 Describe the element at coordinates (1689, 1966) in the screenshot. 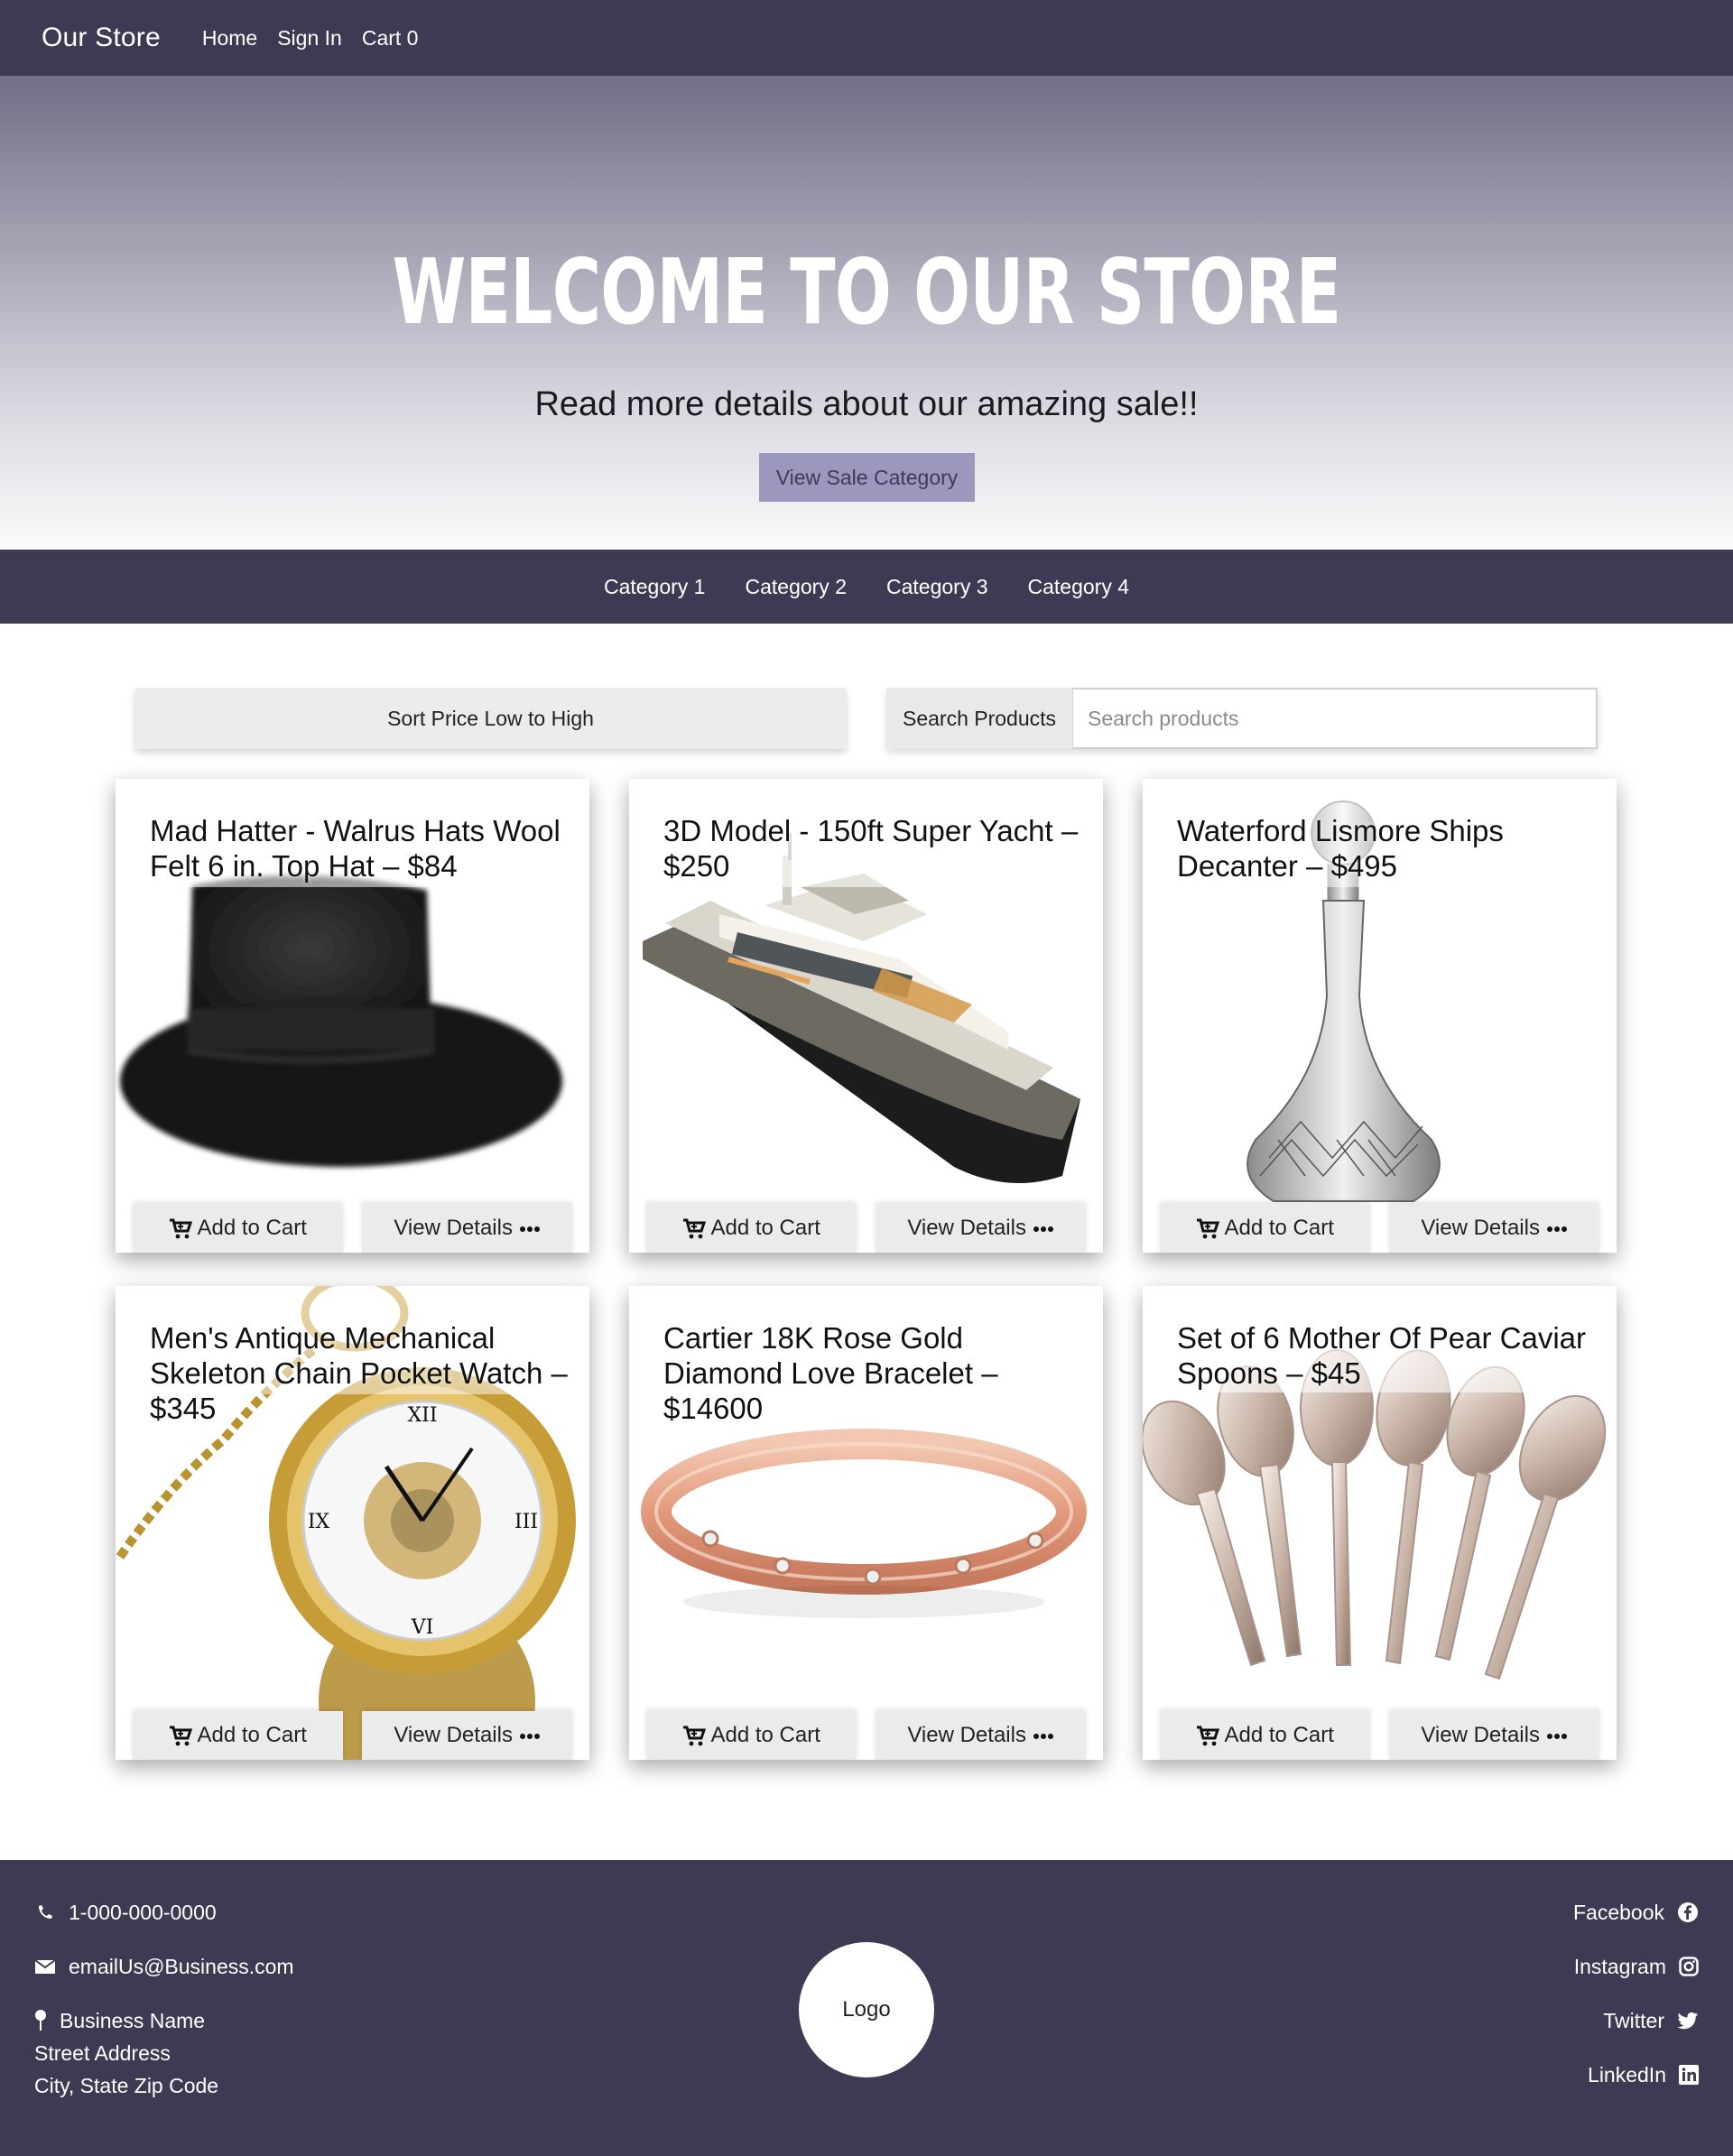

I see `instagram-icon` at that location.